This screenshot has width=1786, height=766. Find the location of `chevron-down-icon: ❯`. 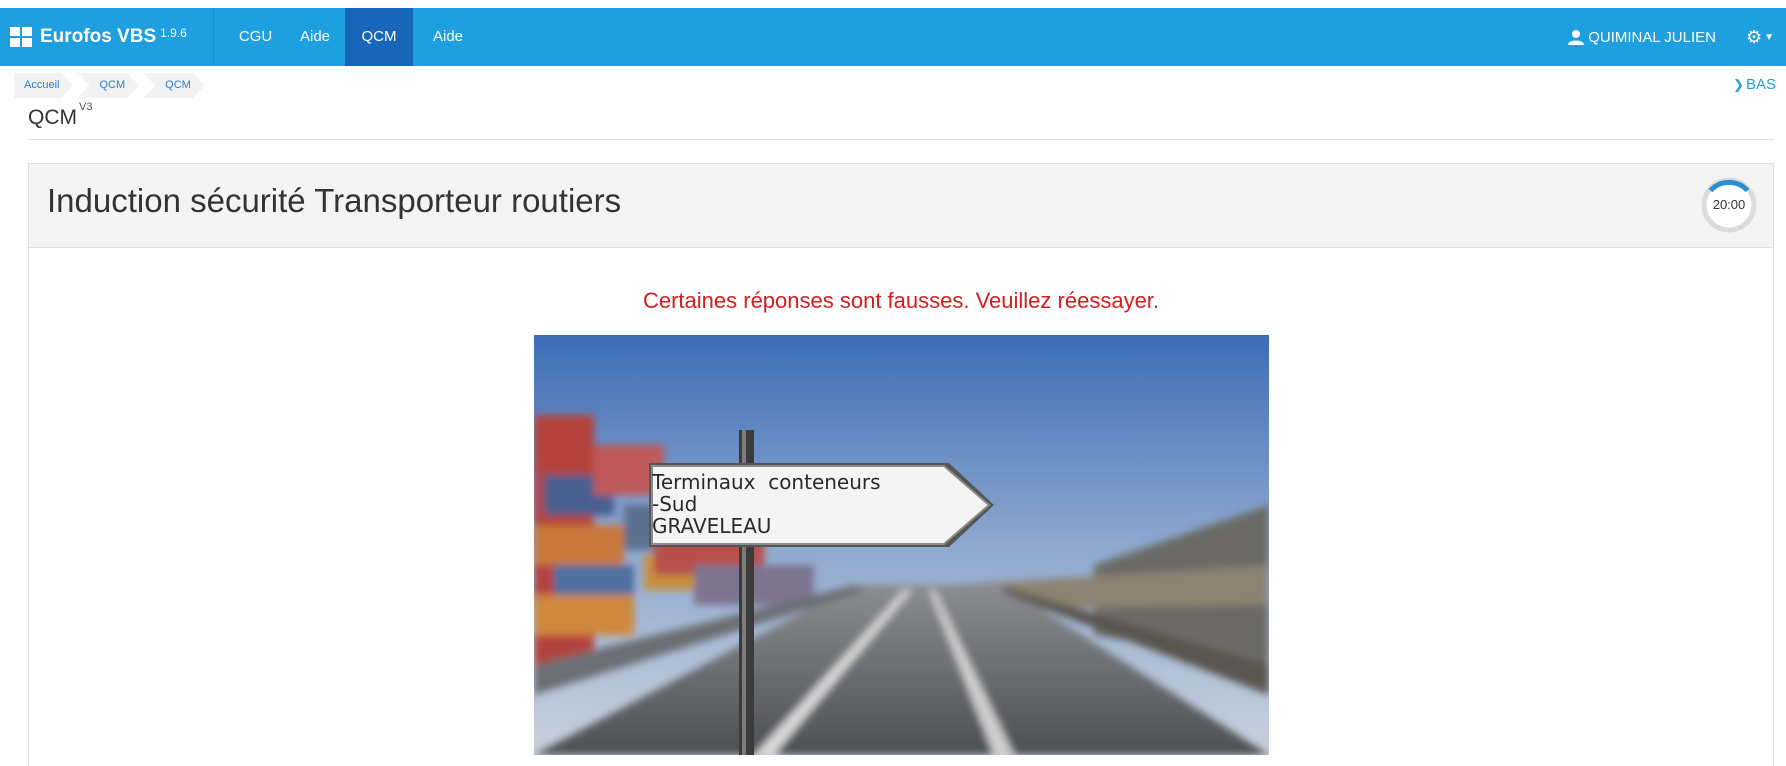

chevron-down-icon: ❯ is located at coordinates (1738, 84).